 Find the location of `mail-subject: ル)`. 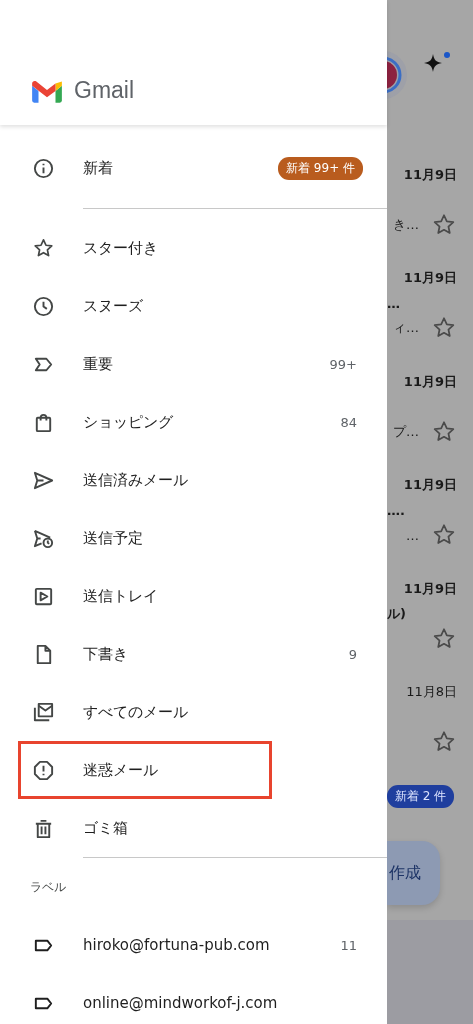

mail-subject: ル) is located at coordinates (396, 613).